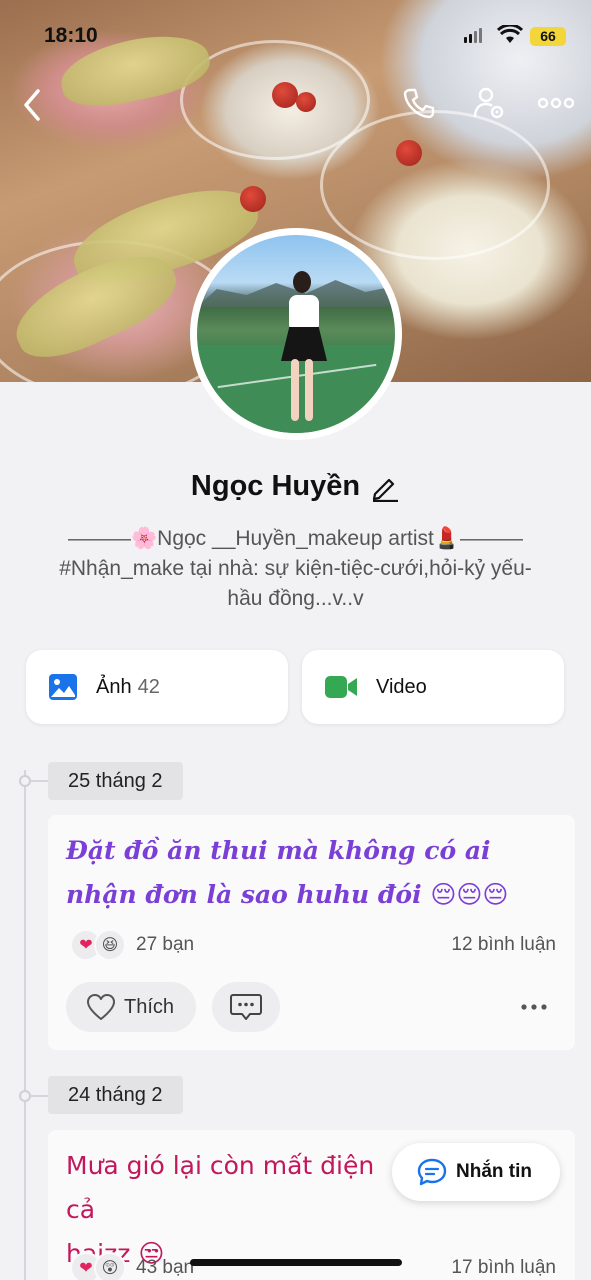 This screenshot has width=591, height=1280. I want to click on video-label: Video, so click(401, 686).